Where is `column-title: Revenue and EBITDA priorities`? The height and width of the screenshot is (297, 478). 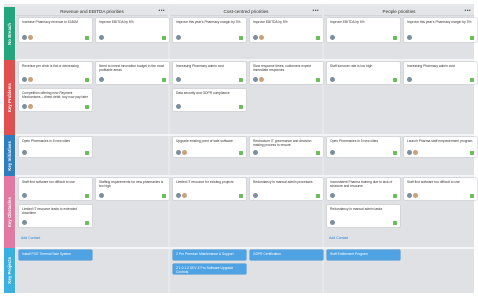 column-title: Revenue and EBITDA priorities is located at coordinates (92, 11).